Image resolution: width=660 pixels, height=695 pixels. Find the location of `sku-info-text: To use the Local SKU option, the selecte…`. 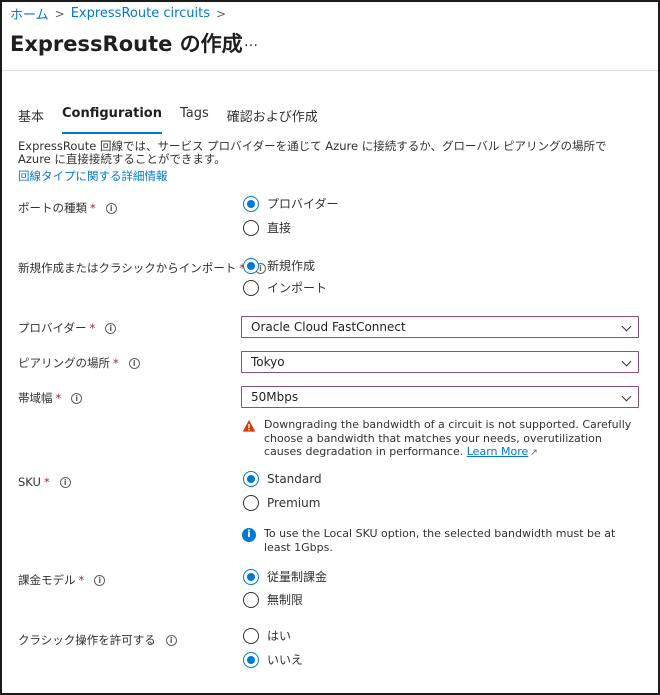

sku-info-text: To use the Local SKU option, the selecte… is located at coordinates (440, 540).